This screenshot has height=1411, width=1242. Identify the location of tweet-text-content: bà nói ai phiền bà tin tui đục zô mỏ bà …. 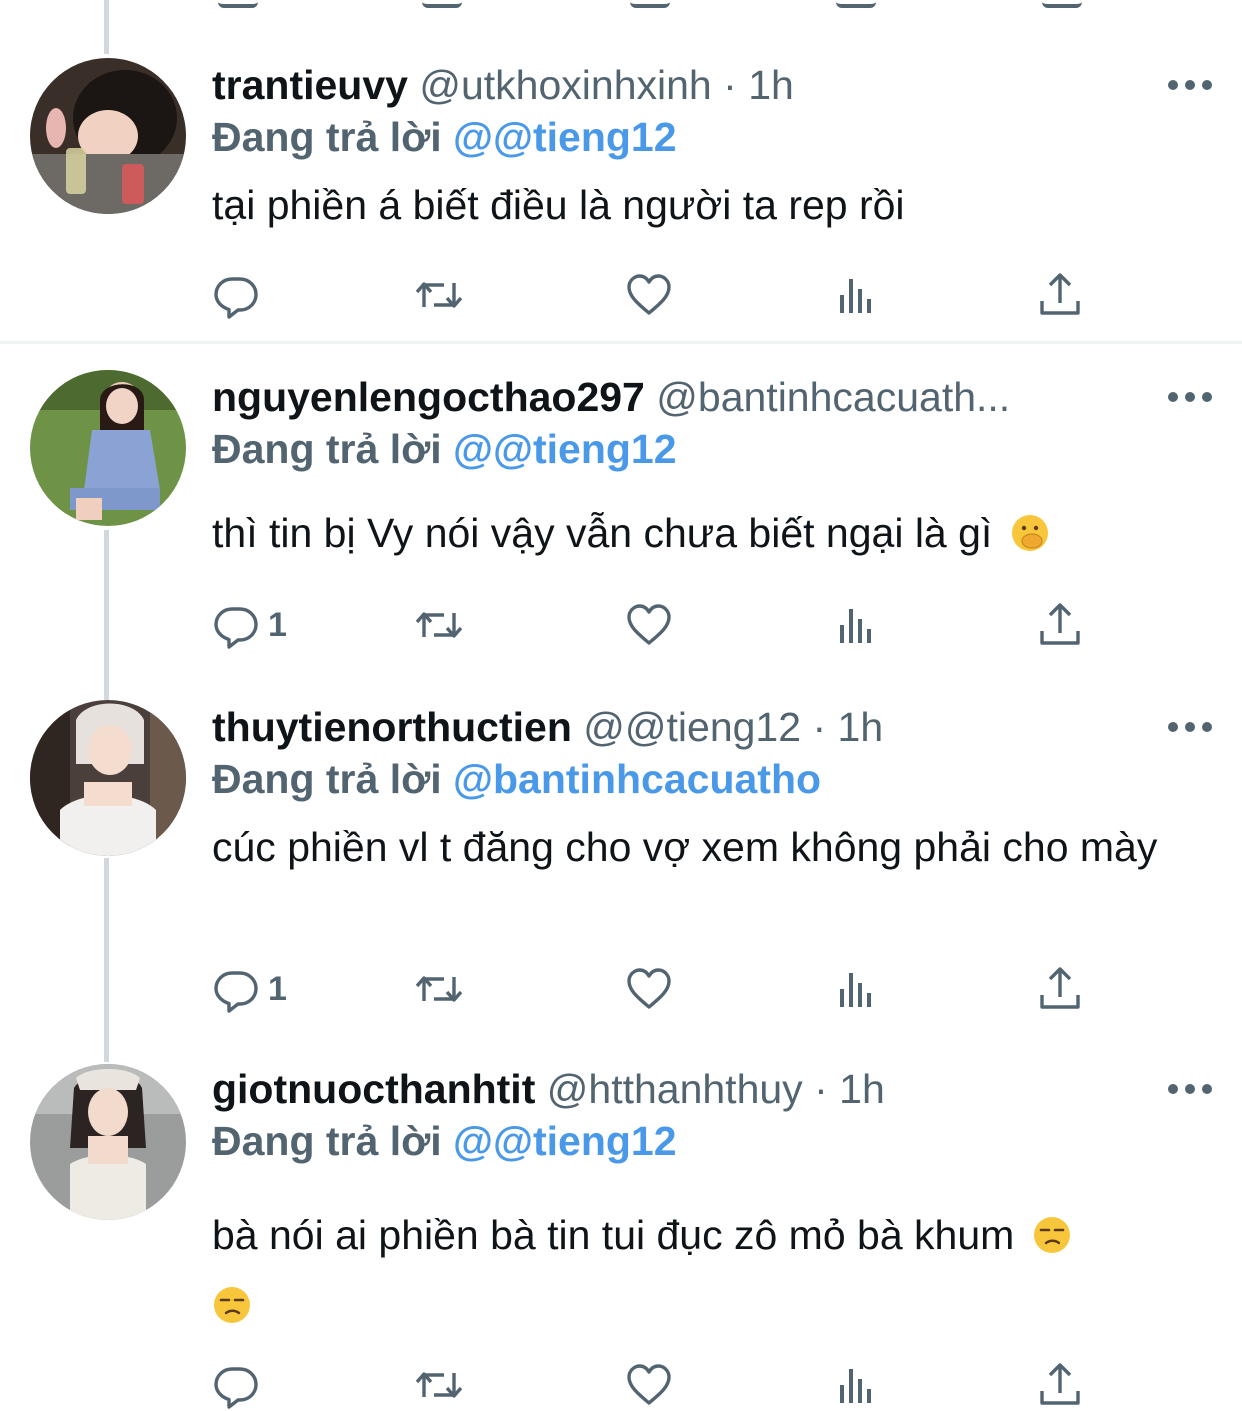
(613, 1235).